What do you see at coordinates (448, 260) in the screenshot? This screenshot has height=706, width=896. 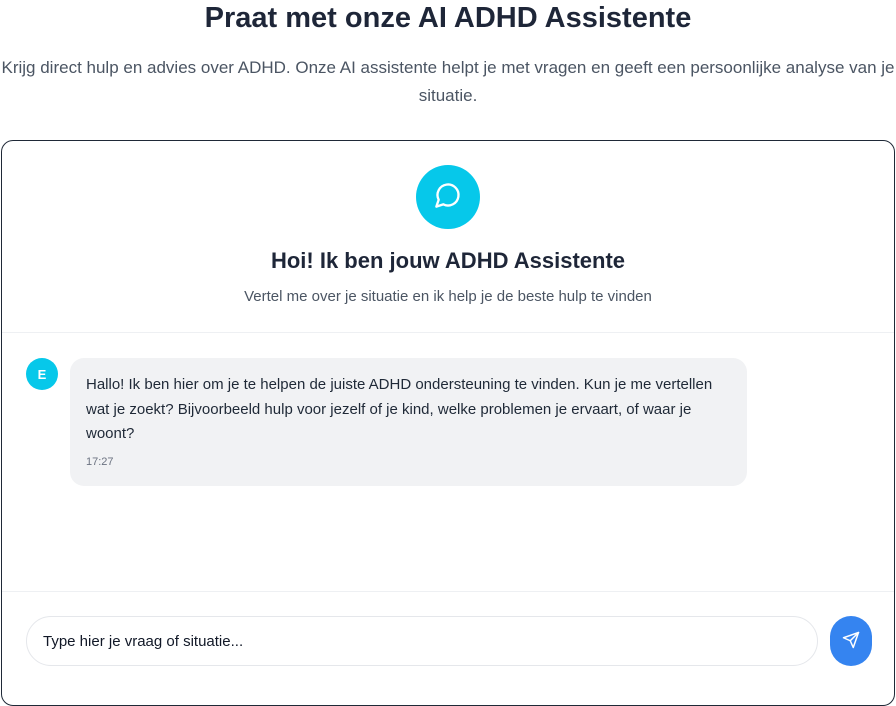 I see `chat-header-title: Hoi! Ik ben jouw ADHD Assistente` at bounding box center [448, 260].